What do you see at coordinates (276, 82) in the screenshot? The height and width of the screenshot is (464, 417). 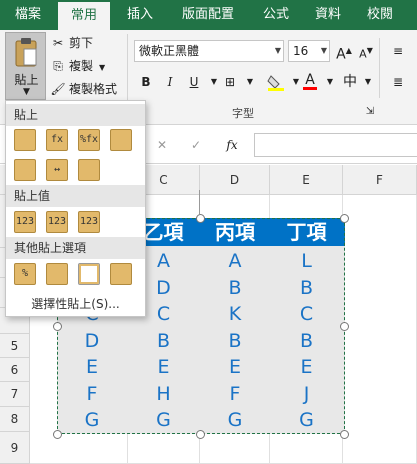 I see `fill-color-icon` at bounding box center [276, 82].